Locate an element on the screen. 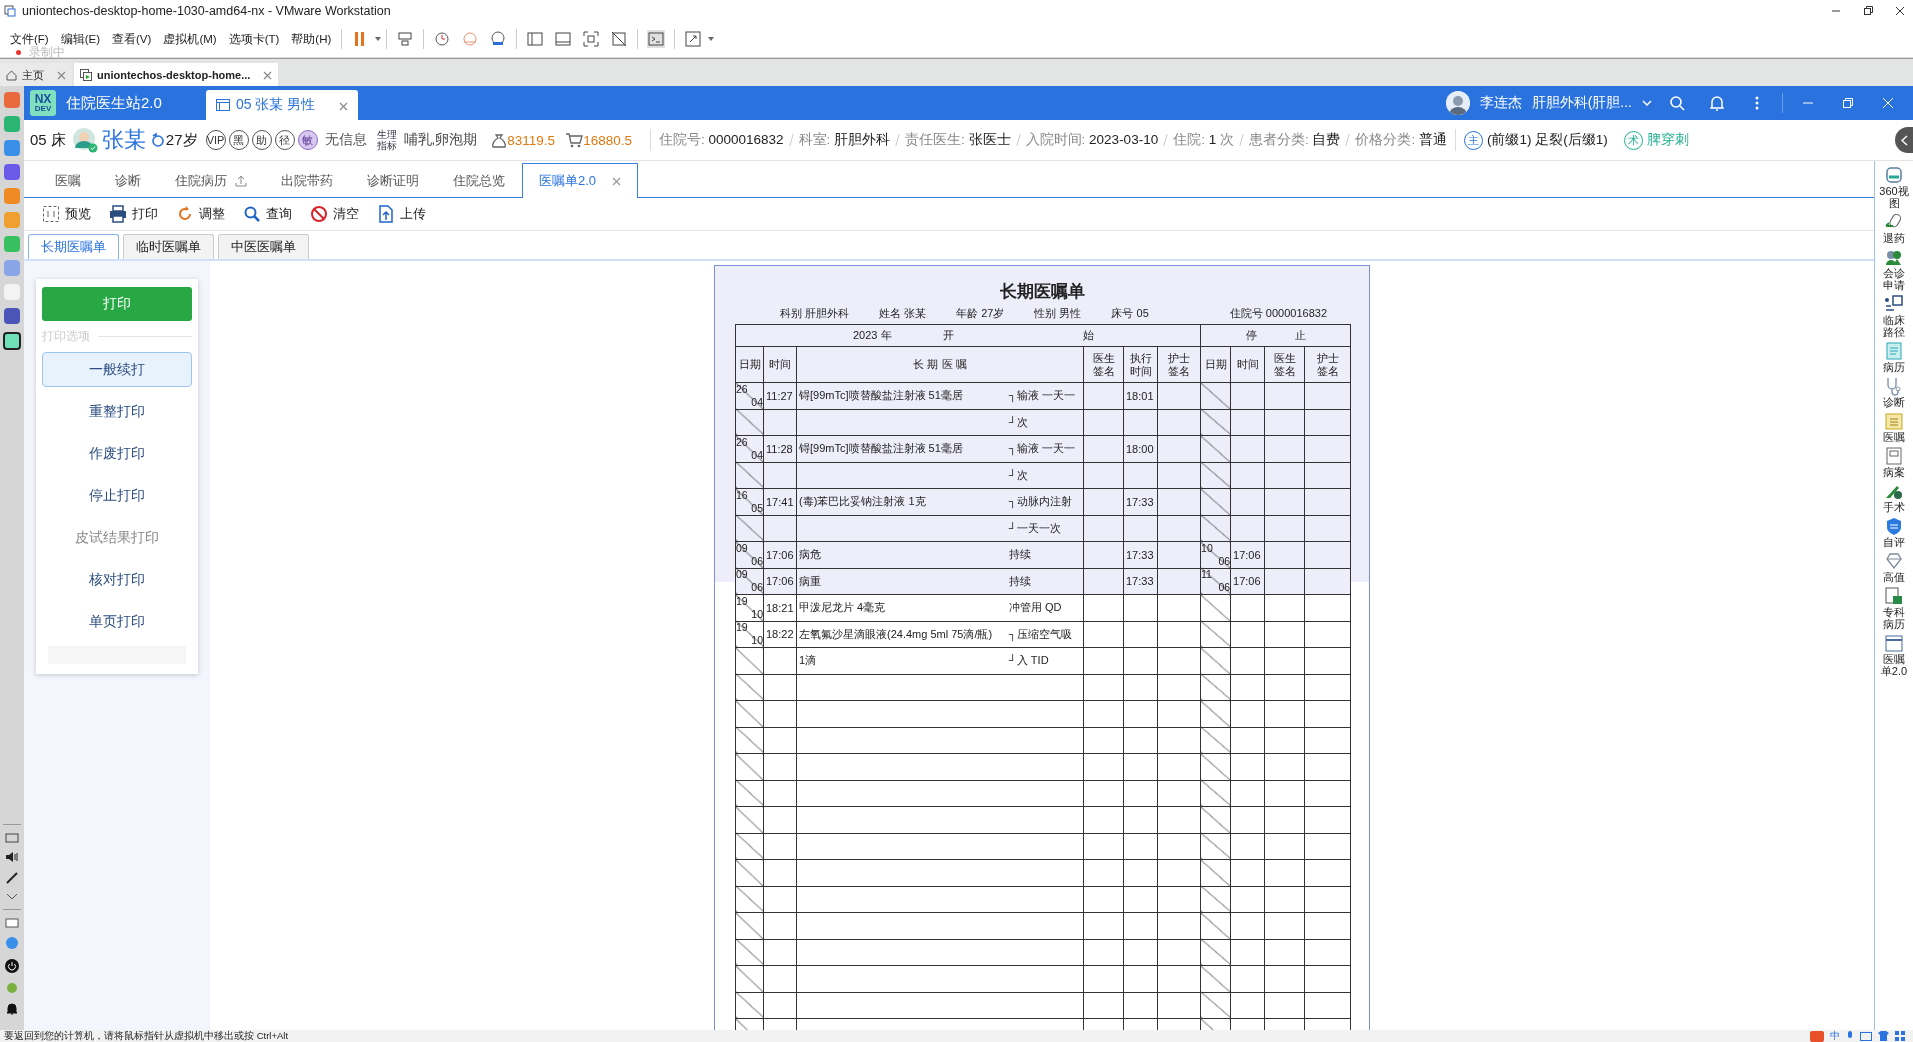  power-icon is located at coordinates (12, 966).